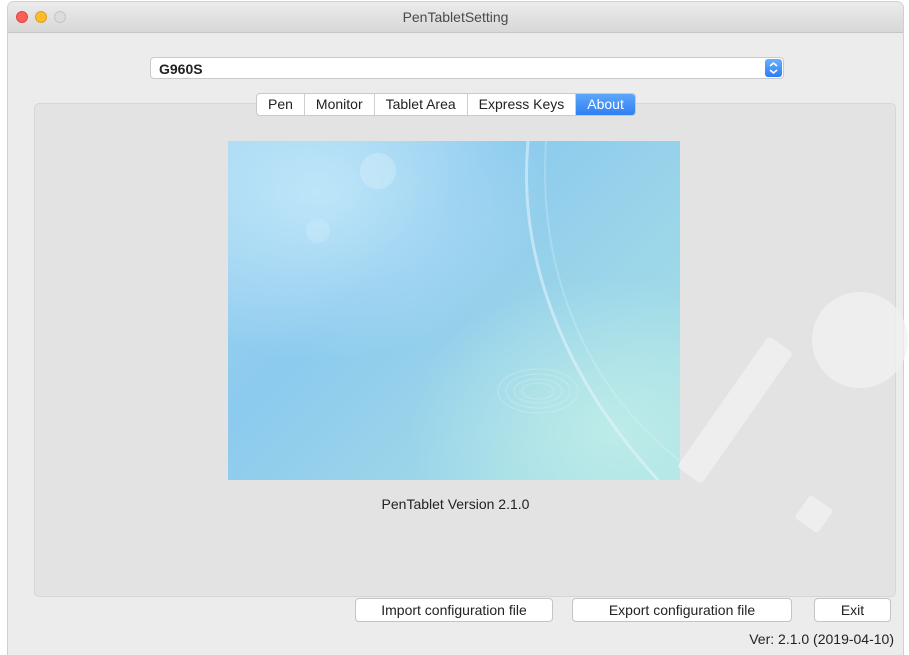  What do you see at coordinates (821, 639) in the screenshot?
I see `footer-version: Ver: 2.1.0 (2019-04-10)` at bounding box center [821, 639].